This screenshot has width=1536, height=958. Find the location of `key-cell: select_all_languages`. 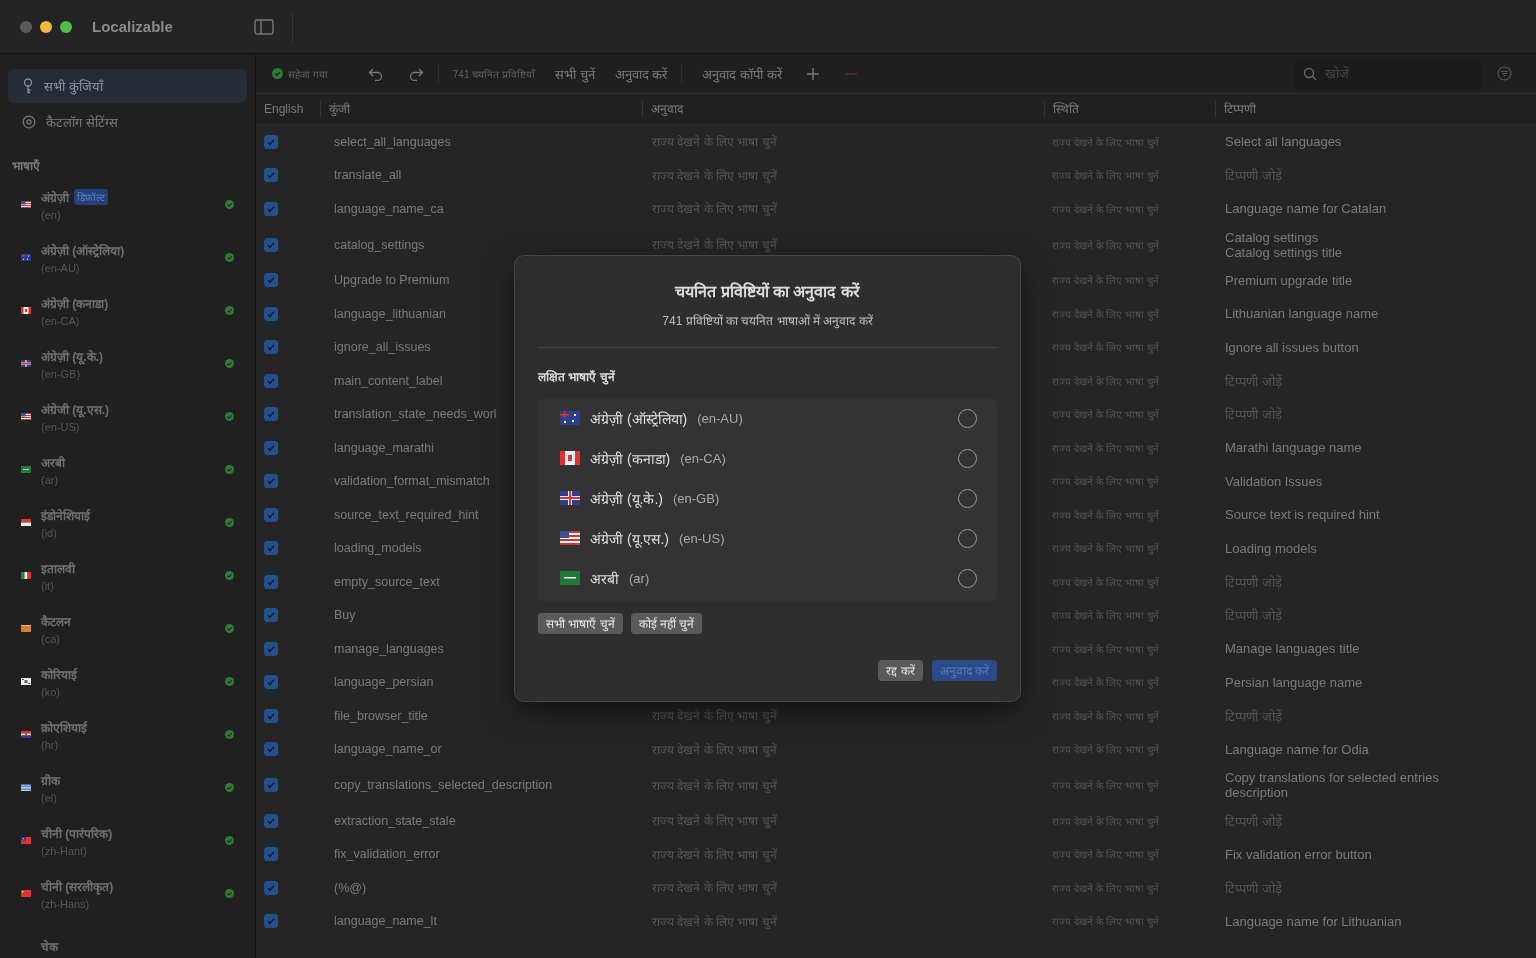

key-cell: select_all_languages is located at coordinates (392, 141).